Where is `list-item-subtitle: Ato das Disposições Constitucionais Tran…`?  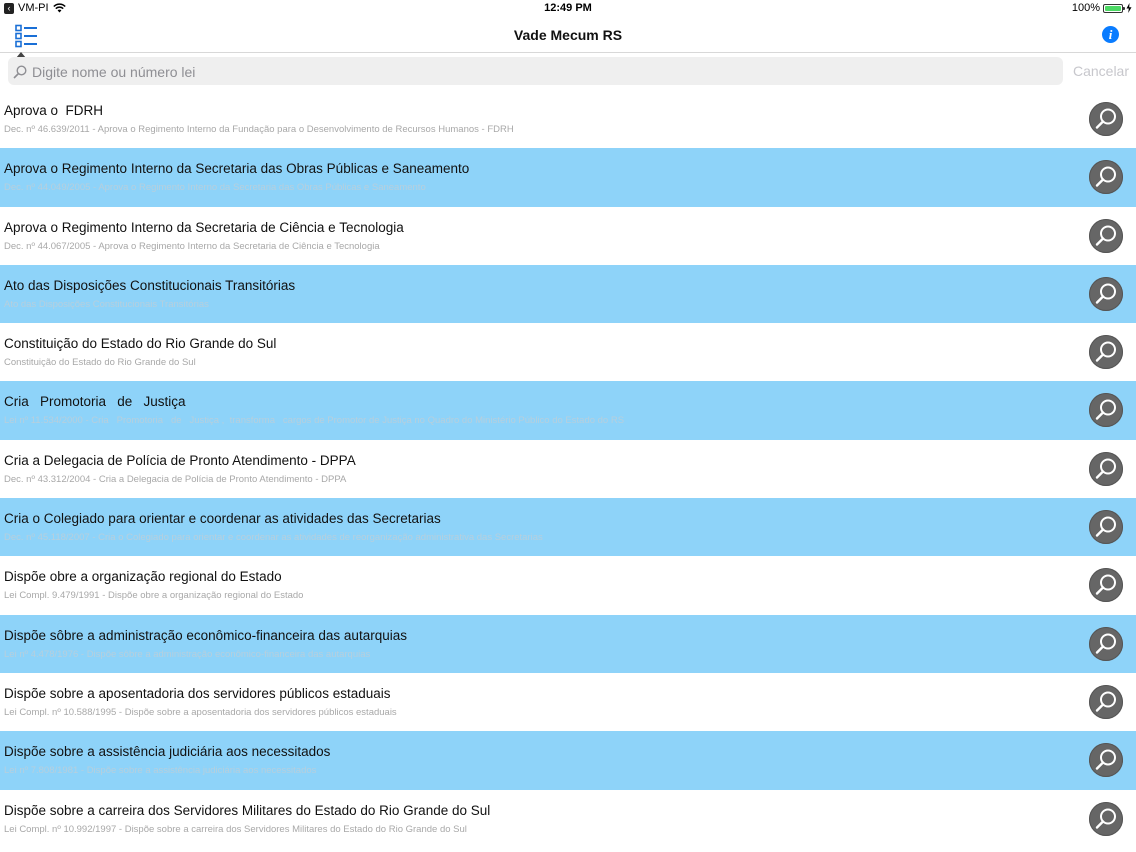 list-item-subtitle: Ato das Disposições Constitucionais Tran… is located at coordinates (106, 304).